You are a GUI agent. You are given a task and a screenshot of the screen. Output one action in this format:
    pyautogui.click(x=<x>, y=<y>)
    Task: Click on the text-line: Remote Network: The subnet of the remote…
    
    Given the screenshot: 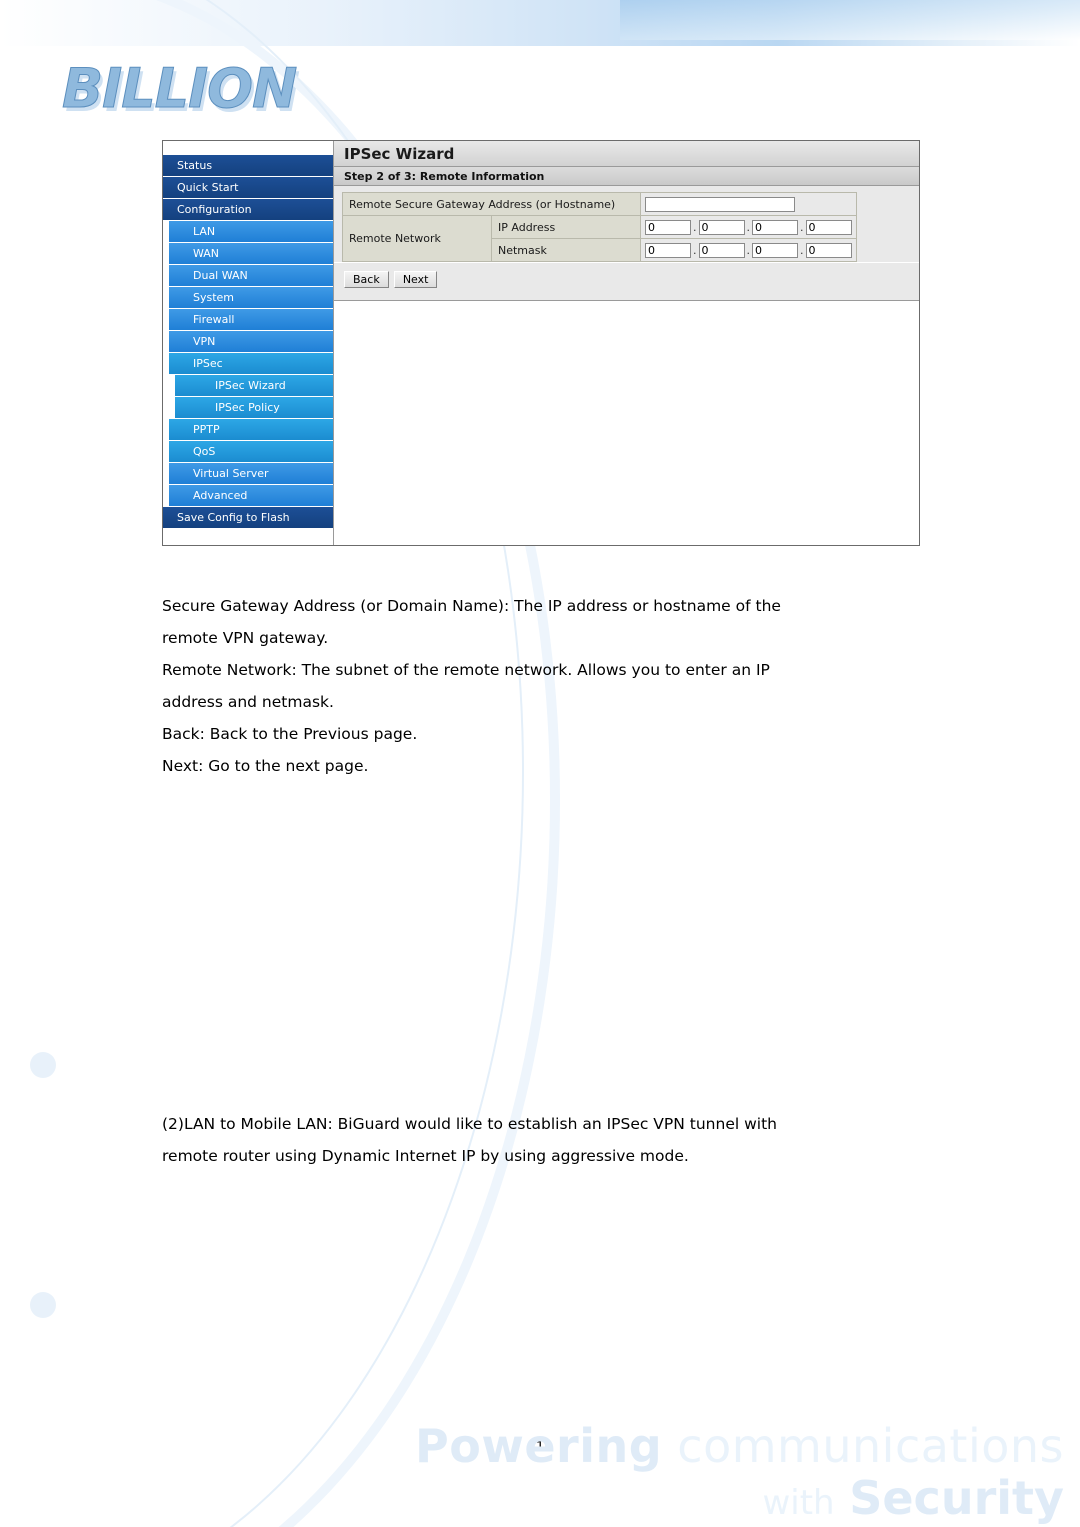 What is the action you would take?
    pyautogui.click(x=466, y=670)
    